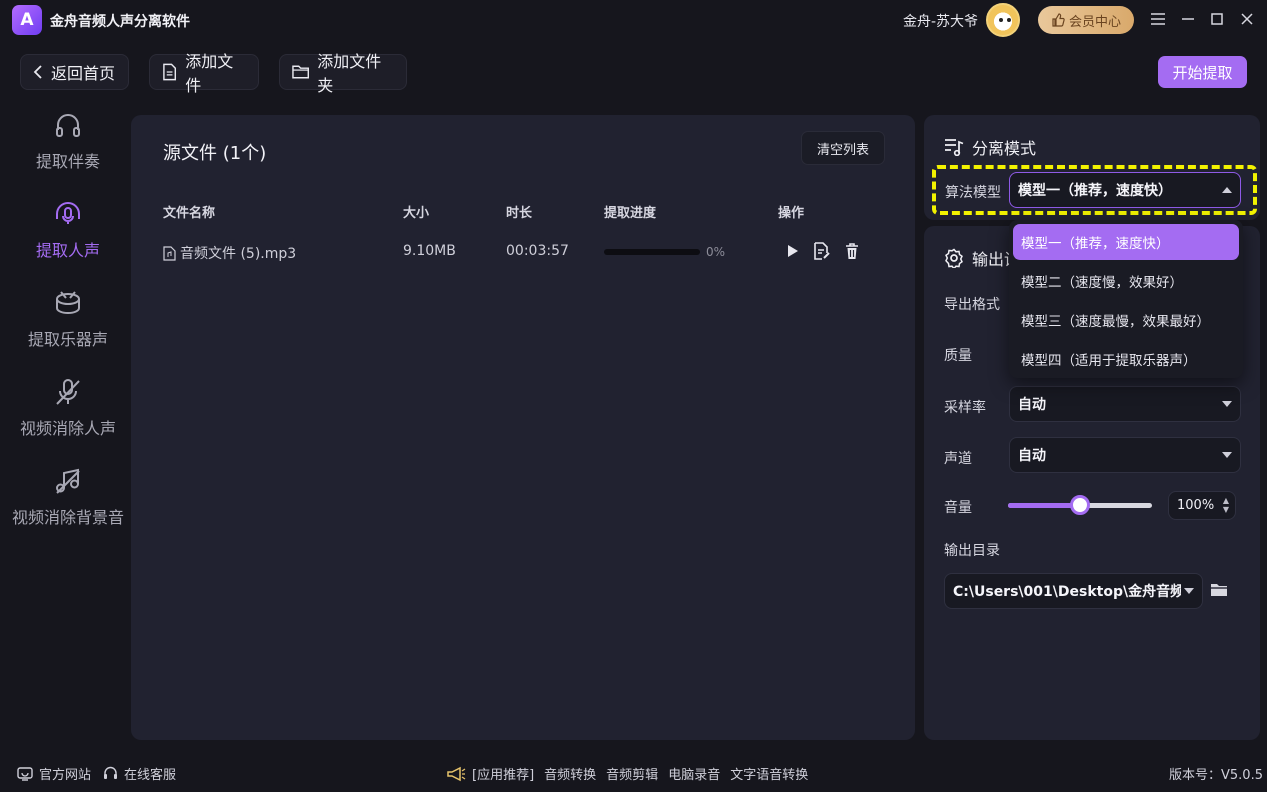 This screenshot has width=1267, height=792. What do you see at coordinates (189, 213) in the screenshot?
I see `column-header-filename: 文件名称` at bounding box center [189, 213].